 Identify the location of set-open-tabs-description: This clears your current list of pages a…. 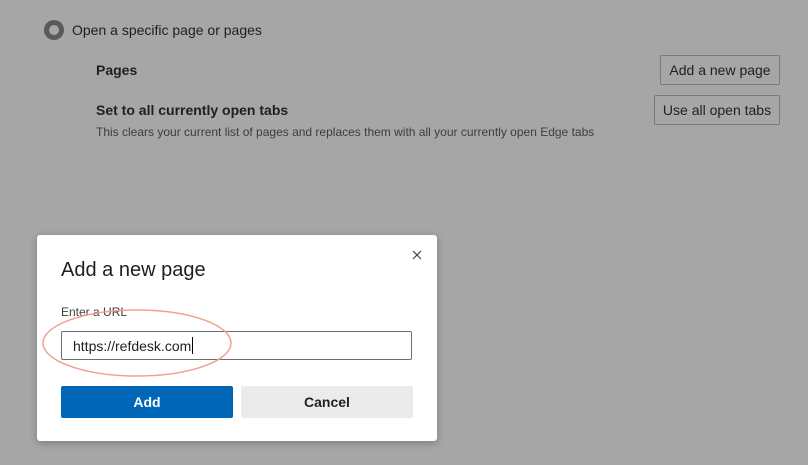
(345, 132).